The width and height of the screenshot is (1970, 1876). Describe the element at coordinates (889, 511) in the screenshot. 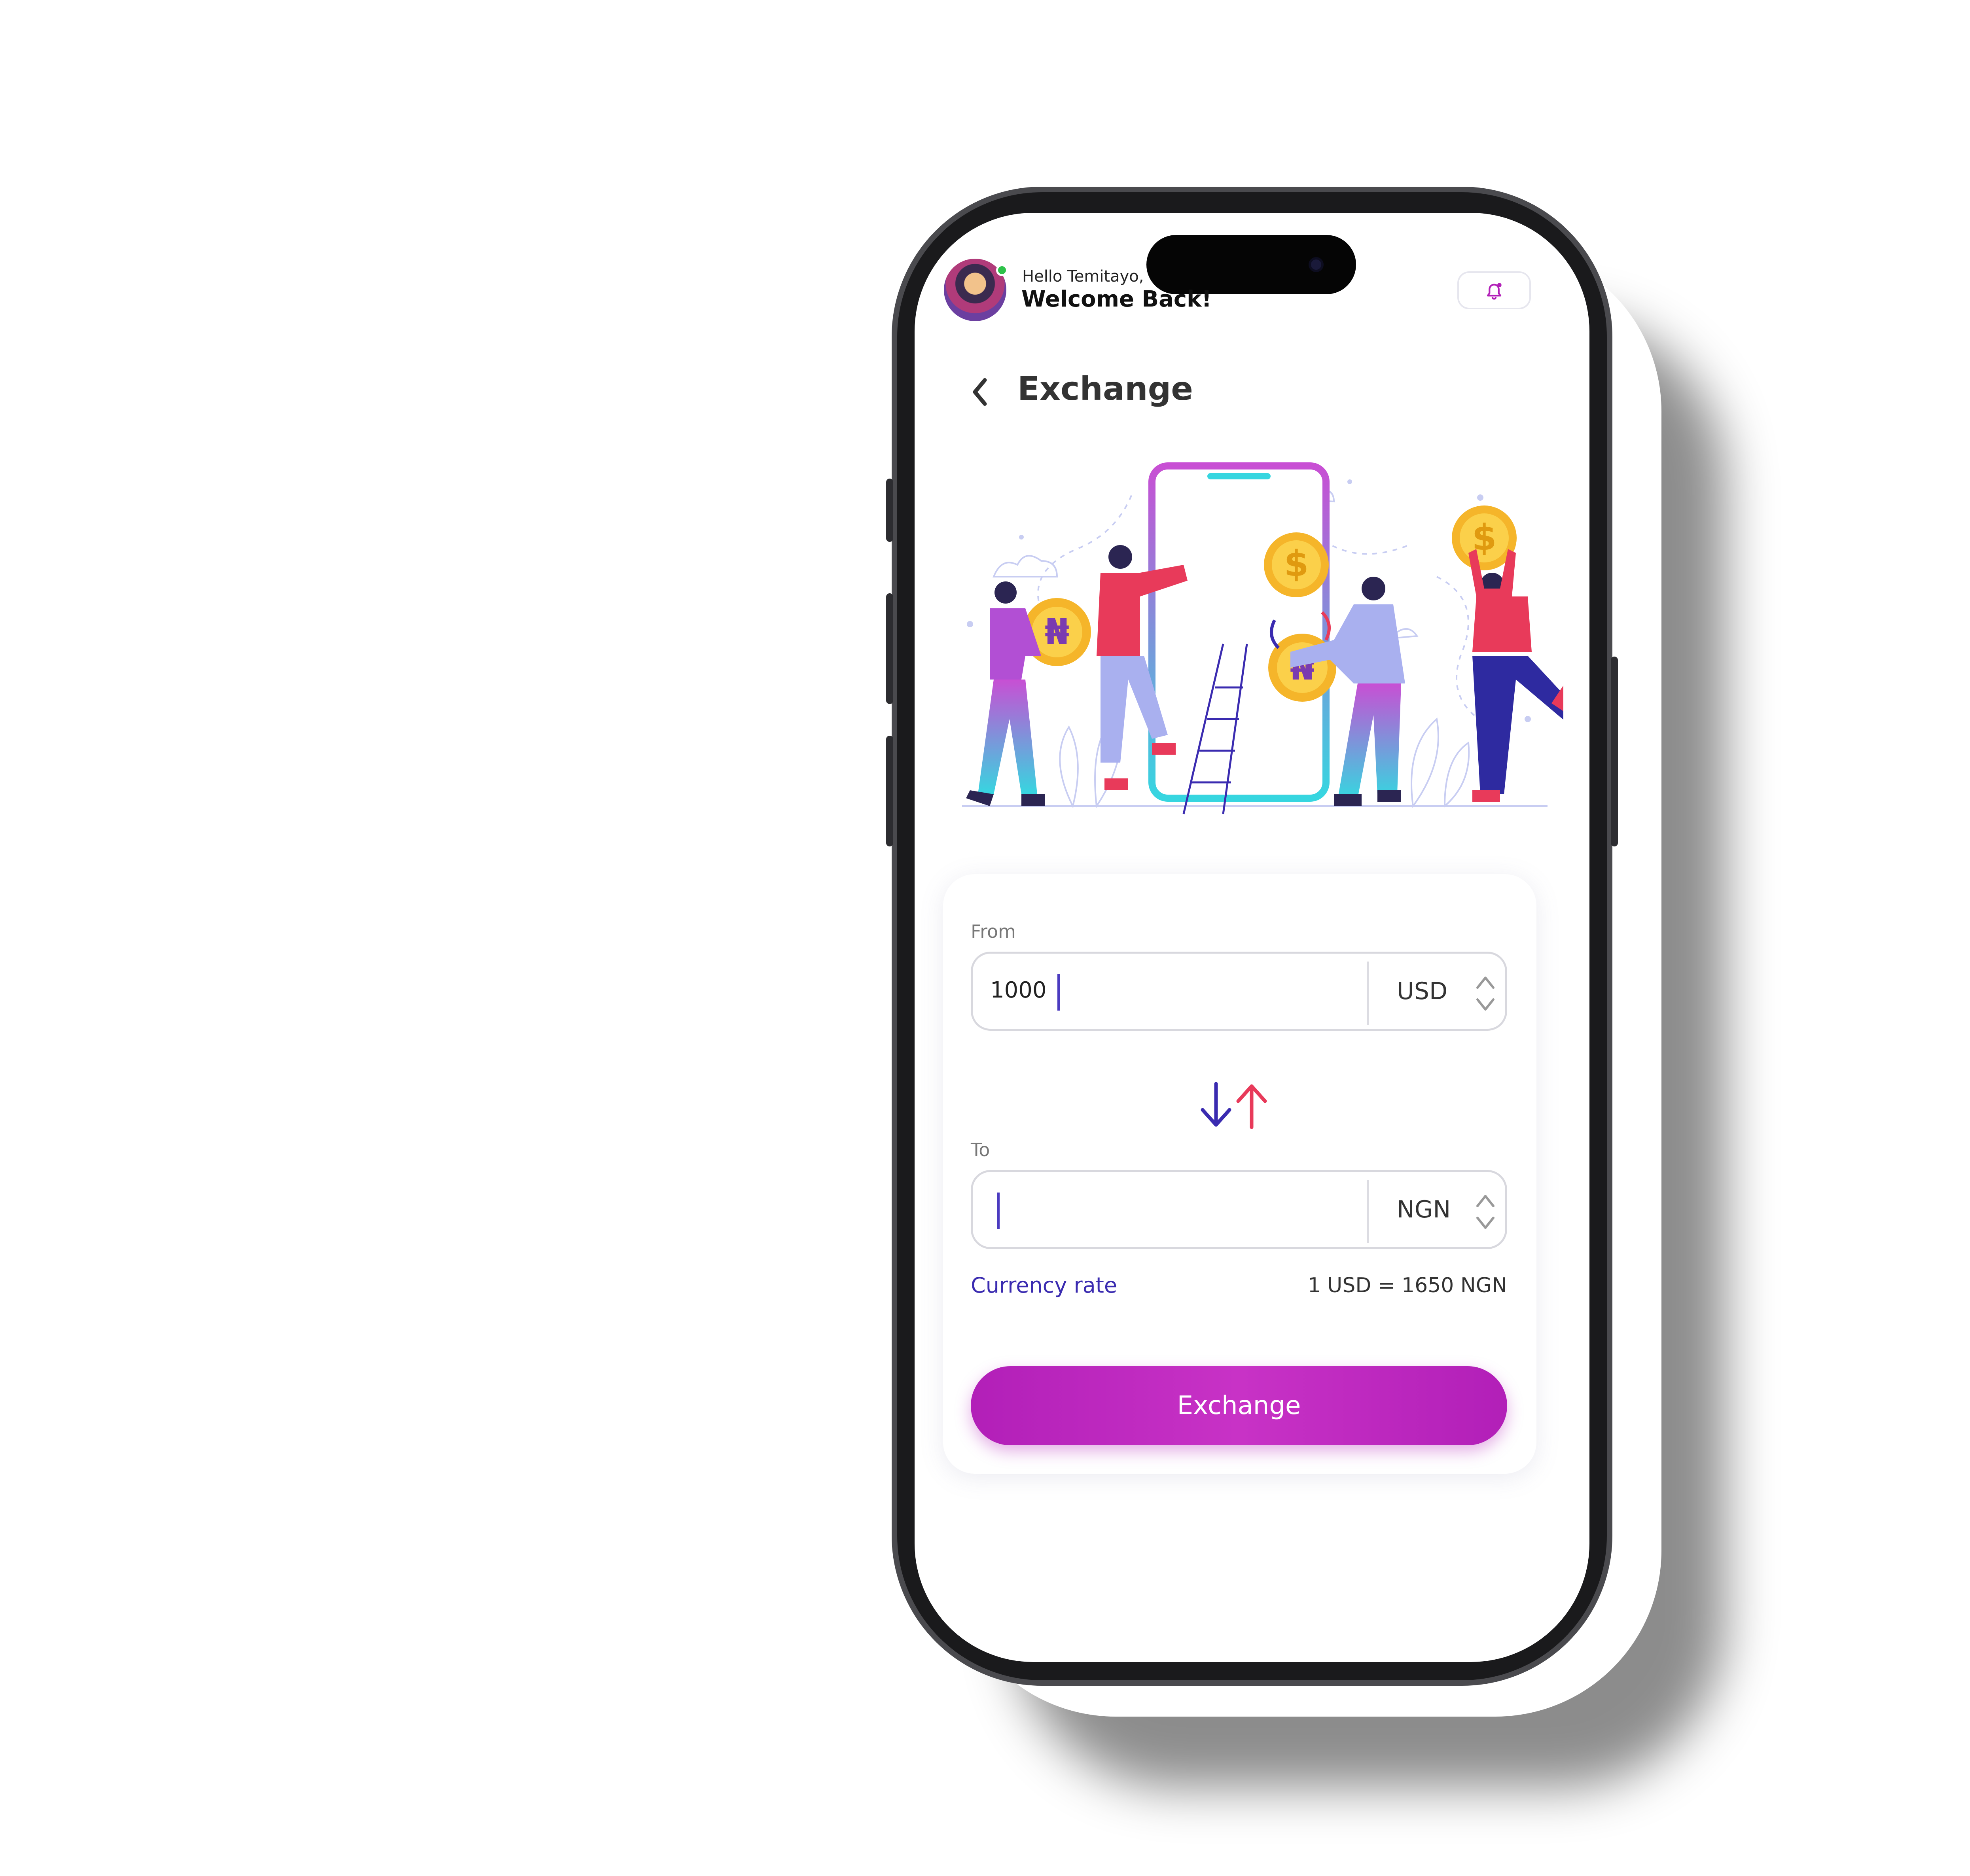

I see `action-button` at that location.